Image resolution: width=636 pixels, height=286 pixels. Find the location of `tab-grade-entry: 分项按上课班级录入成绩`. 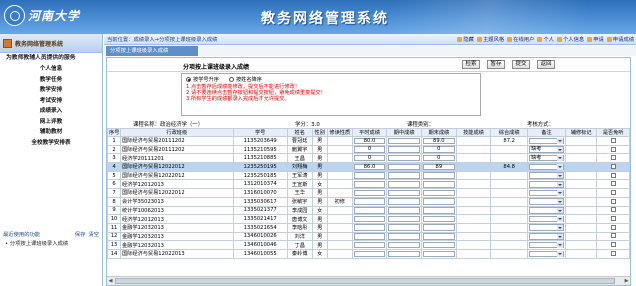

tab-grade-entry: 分项按上课班级录入成绩 is located at coordinates (152, 51).